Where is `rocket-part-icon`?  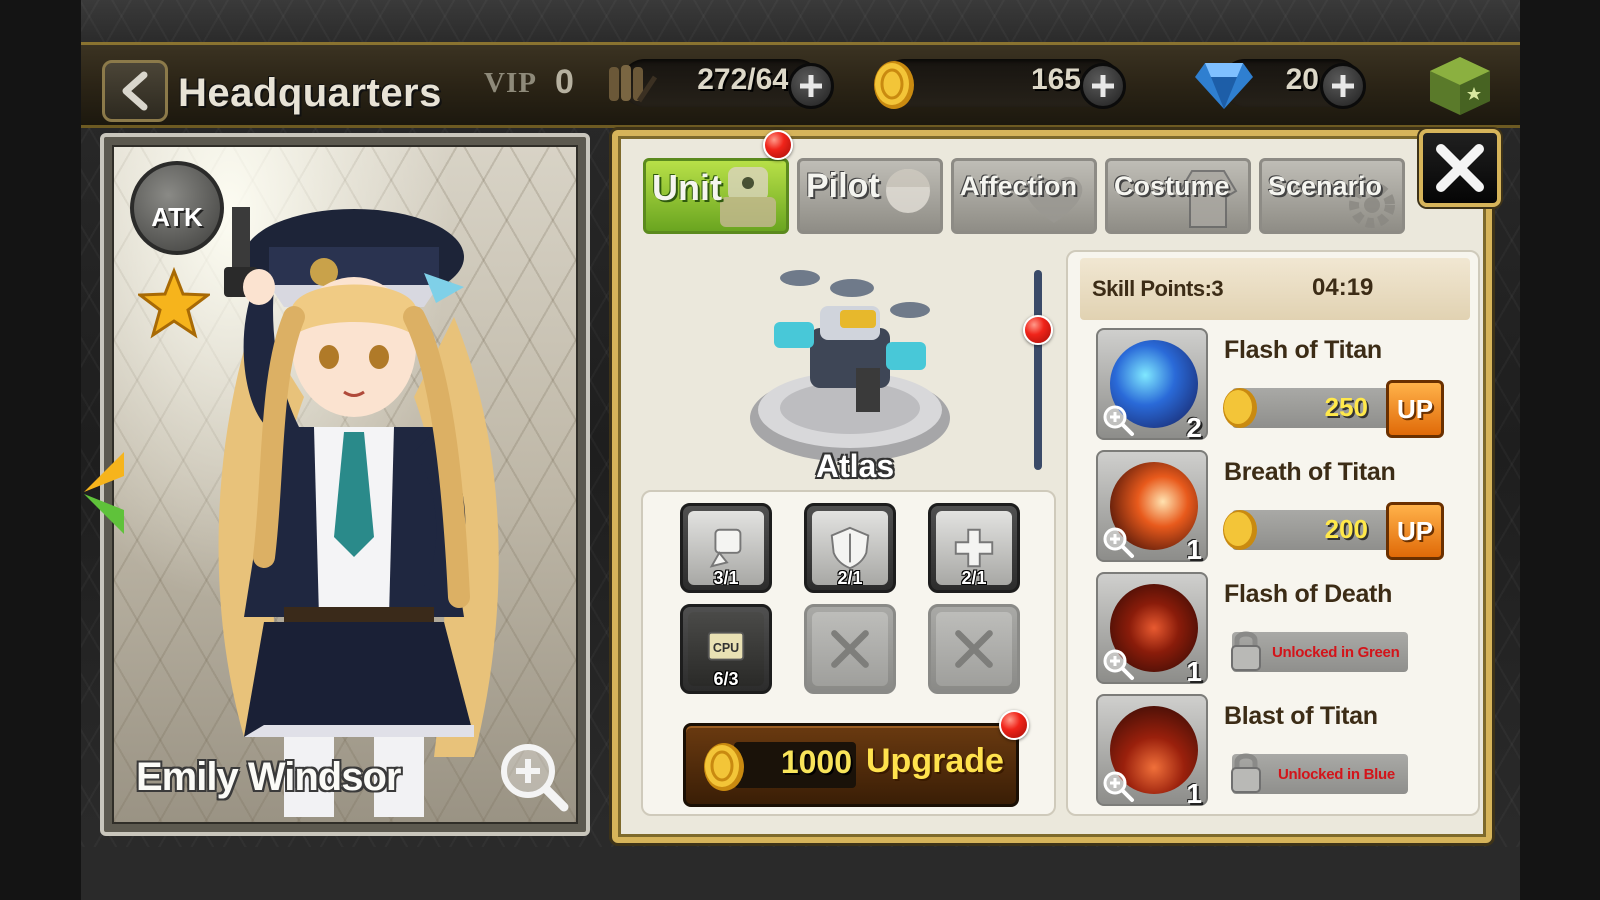
rocket-part-icon is located at coordinates (725, 548).